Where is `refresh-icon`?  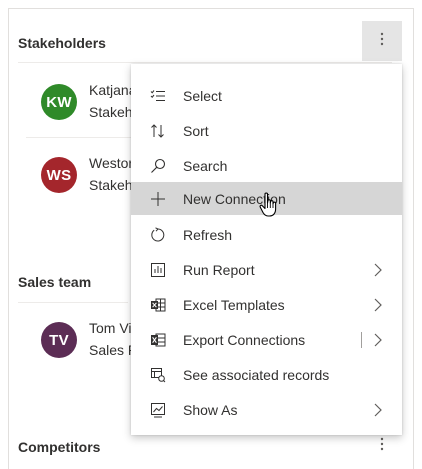
refresh-icon is located at coordinates (158, 235).